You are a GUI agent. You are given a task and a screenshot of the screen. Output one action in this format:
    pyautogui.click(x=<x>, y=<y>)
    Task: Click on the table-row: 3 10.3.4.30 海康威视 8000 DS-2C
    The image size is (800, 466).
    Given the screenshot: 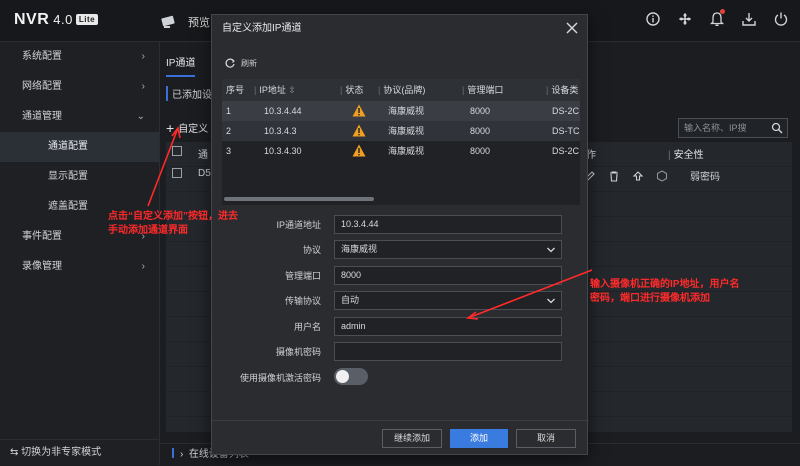 What is the action you would take?
    pyautogui.click(x=401, y=151)
    